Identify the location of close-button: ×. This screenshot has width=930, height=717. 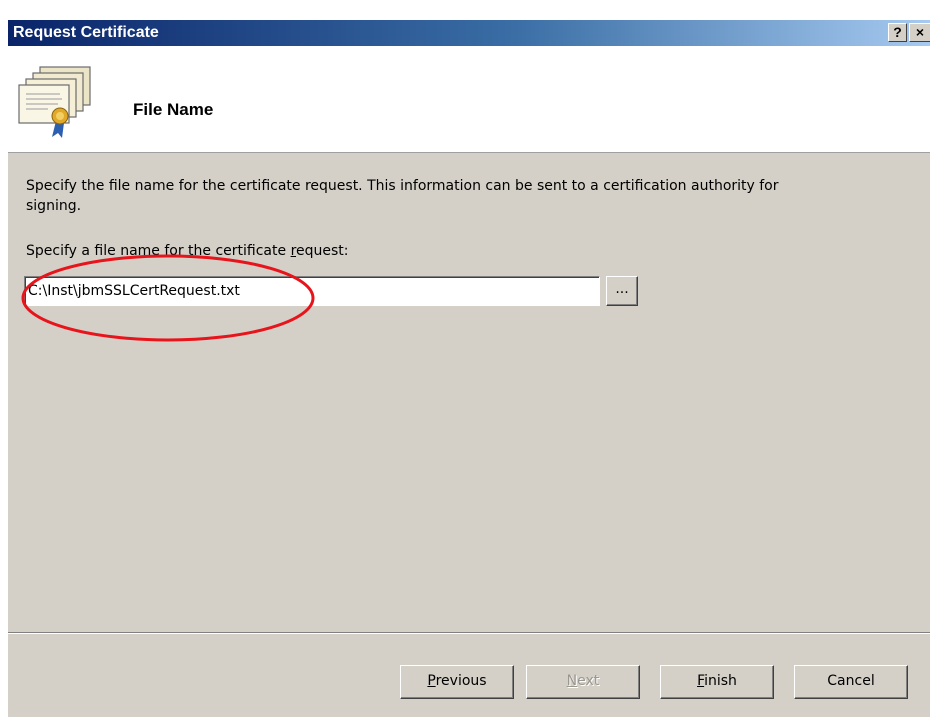
(919, 32).